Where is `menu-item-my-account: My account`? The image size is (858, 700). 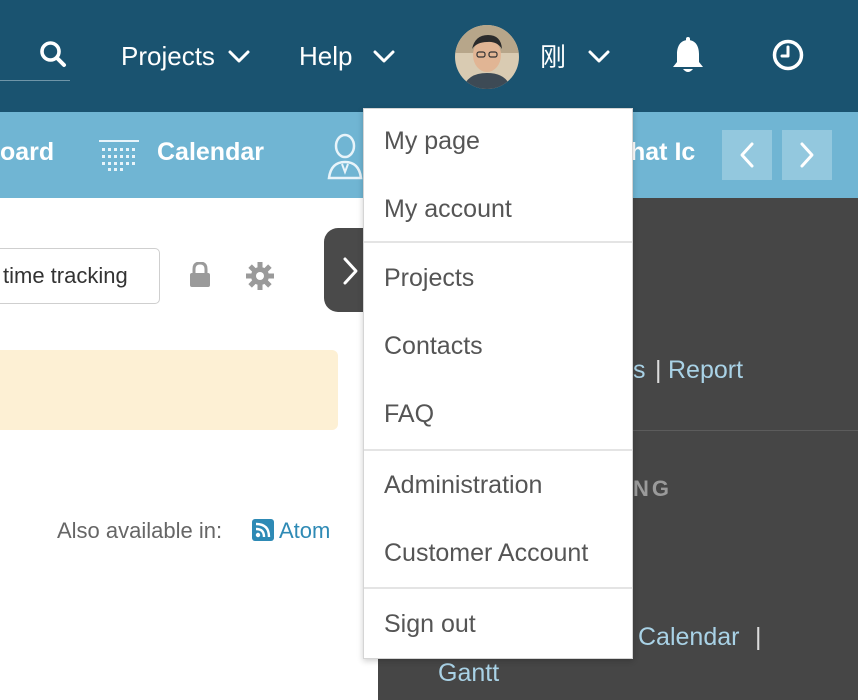 menu-item-my-account: My account is located at coordinates (498, 209).